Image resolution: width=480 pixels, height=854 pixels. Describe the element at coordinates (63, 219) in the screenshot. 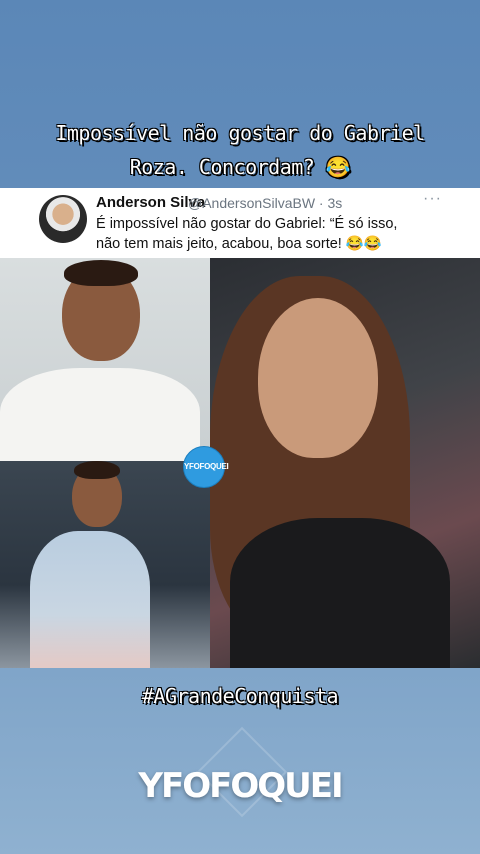

I see `avatar` at that location.